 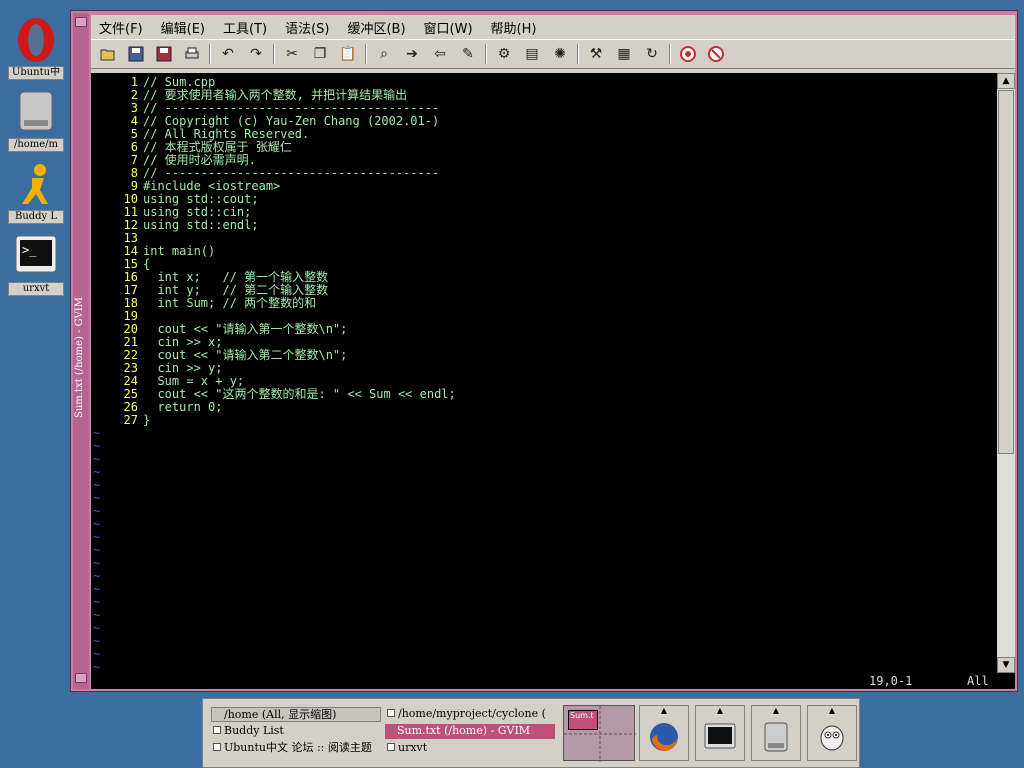 I want to click on scrollbar-thumb, so click(x=1006, y=272).